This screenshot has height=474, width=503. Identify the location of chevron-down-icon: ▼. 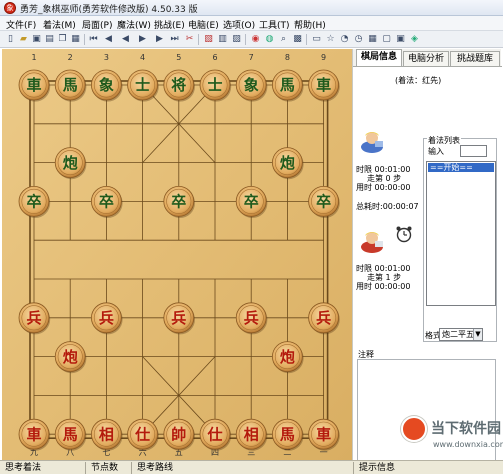
(477, 334).